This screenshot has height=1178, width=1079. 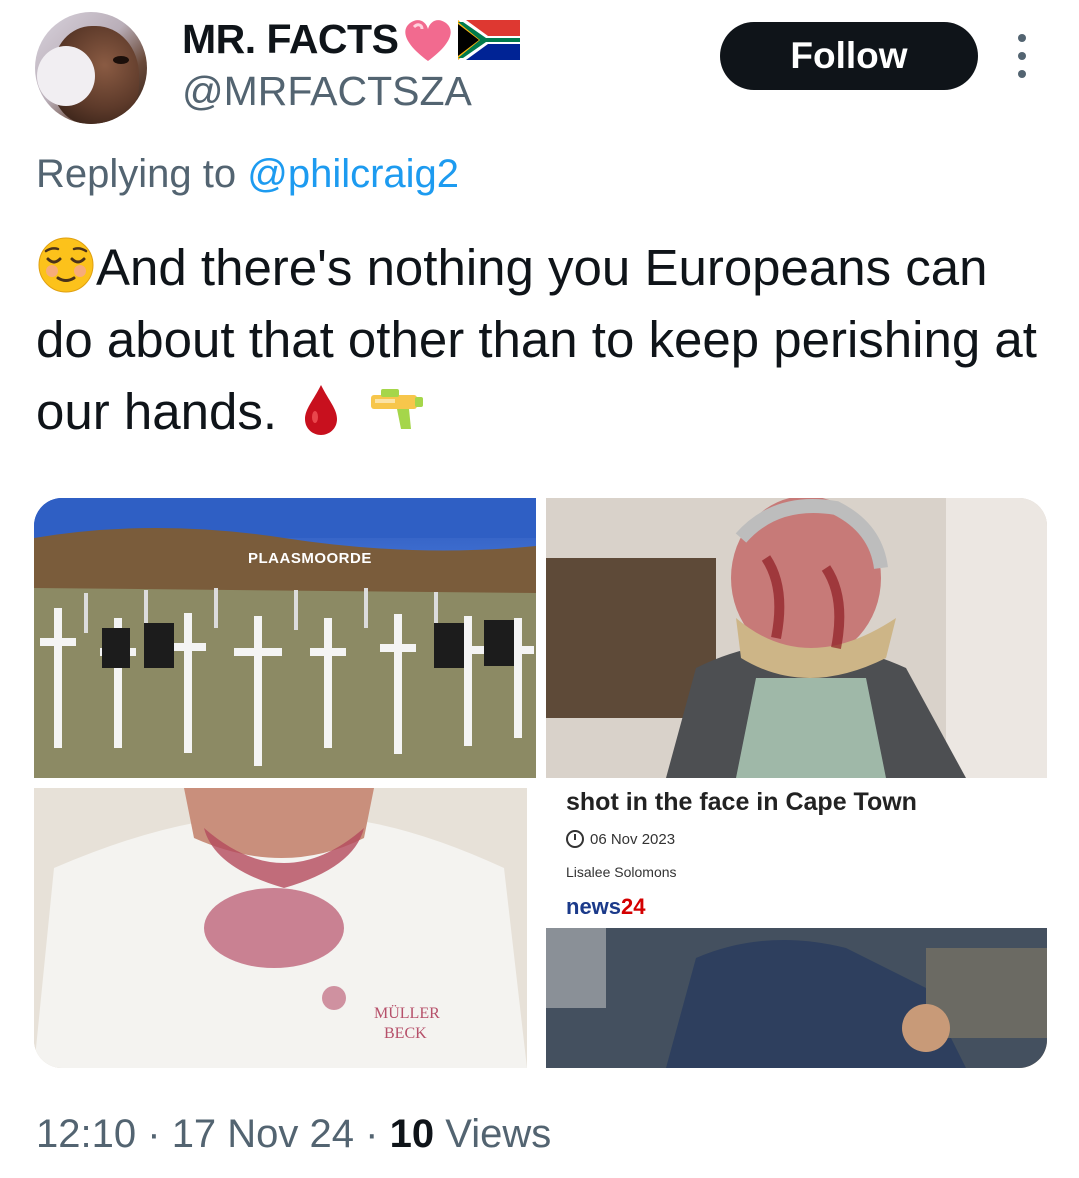 I want to click on news-date: 06 Nov 2023, so click(x=633, y=839).